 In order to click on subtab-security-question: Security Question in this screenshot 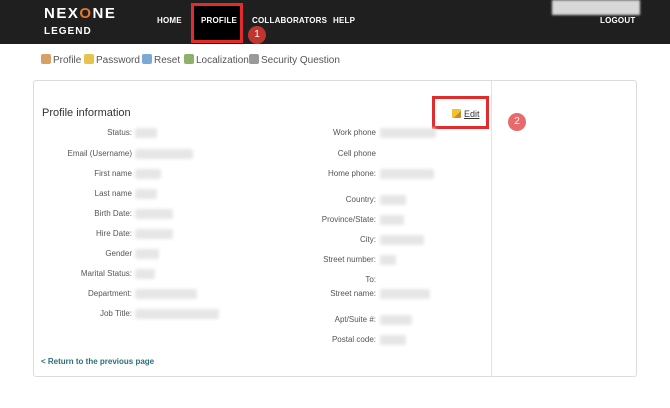, I will do `click(294, 60)`.